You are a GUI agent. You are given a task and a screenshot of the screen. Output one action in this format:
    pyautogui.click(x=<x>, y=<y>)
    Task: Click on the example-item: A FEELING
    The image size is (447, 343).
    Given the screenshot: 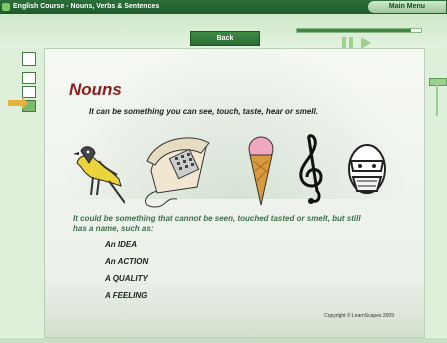 What is the action you would take?
    pyautogui.click(x=126, y=295)
    